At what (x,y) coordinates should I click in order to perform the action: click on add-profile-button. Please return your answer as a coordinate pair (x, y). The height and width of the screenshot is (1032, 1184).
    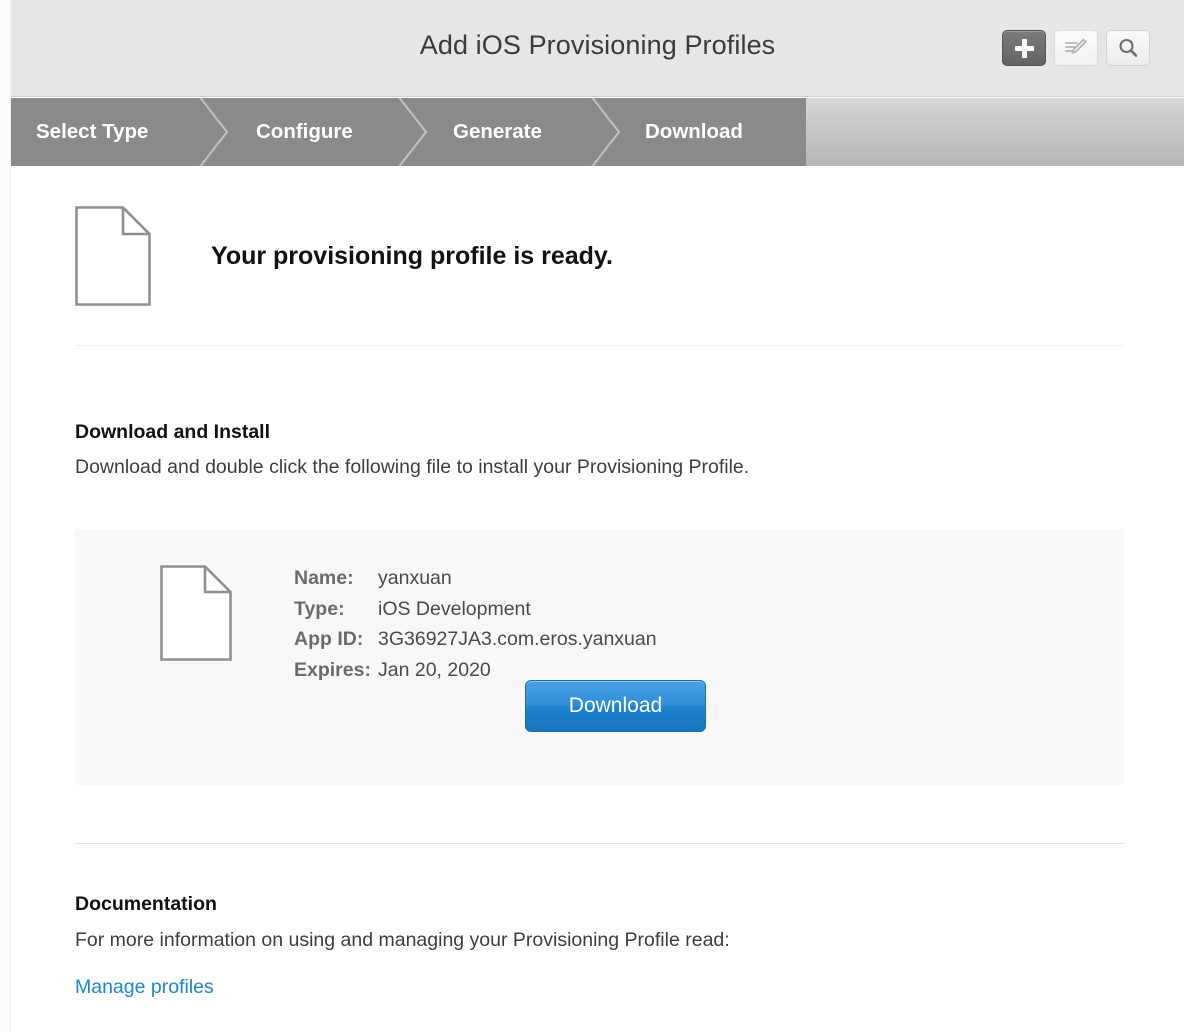
    Looking at the image, I should click on (1024, 48).